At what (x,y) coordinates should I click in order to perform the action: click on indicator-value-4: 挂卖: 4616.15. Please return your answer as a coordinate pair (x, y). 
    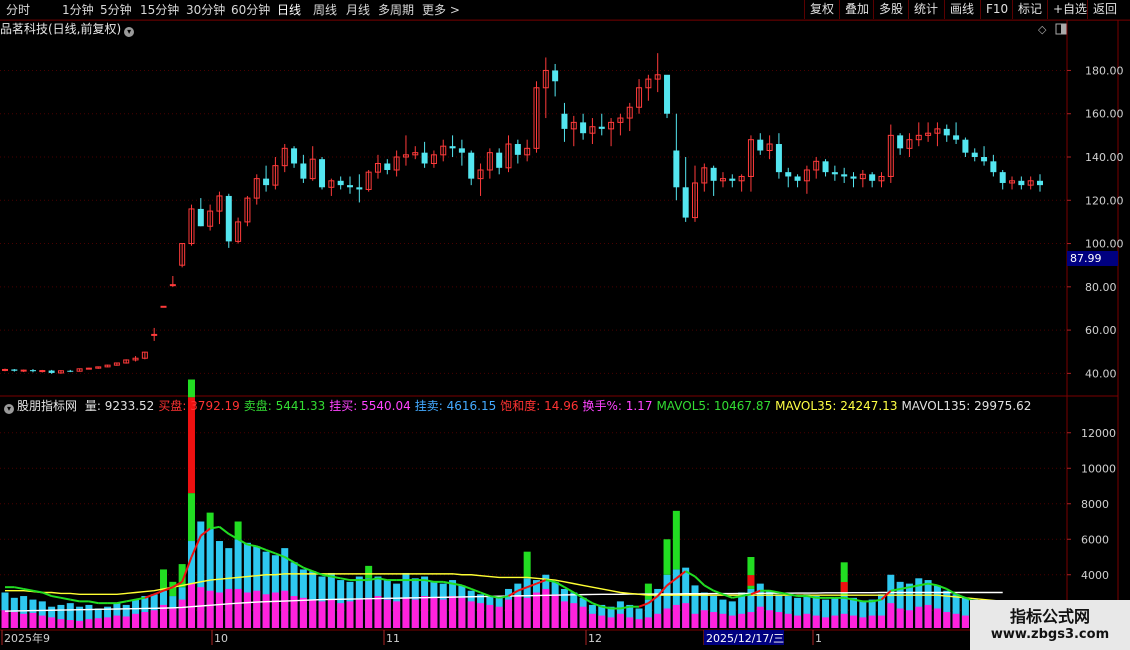
    Looking at the image, I should click on (455, 406).